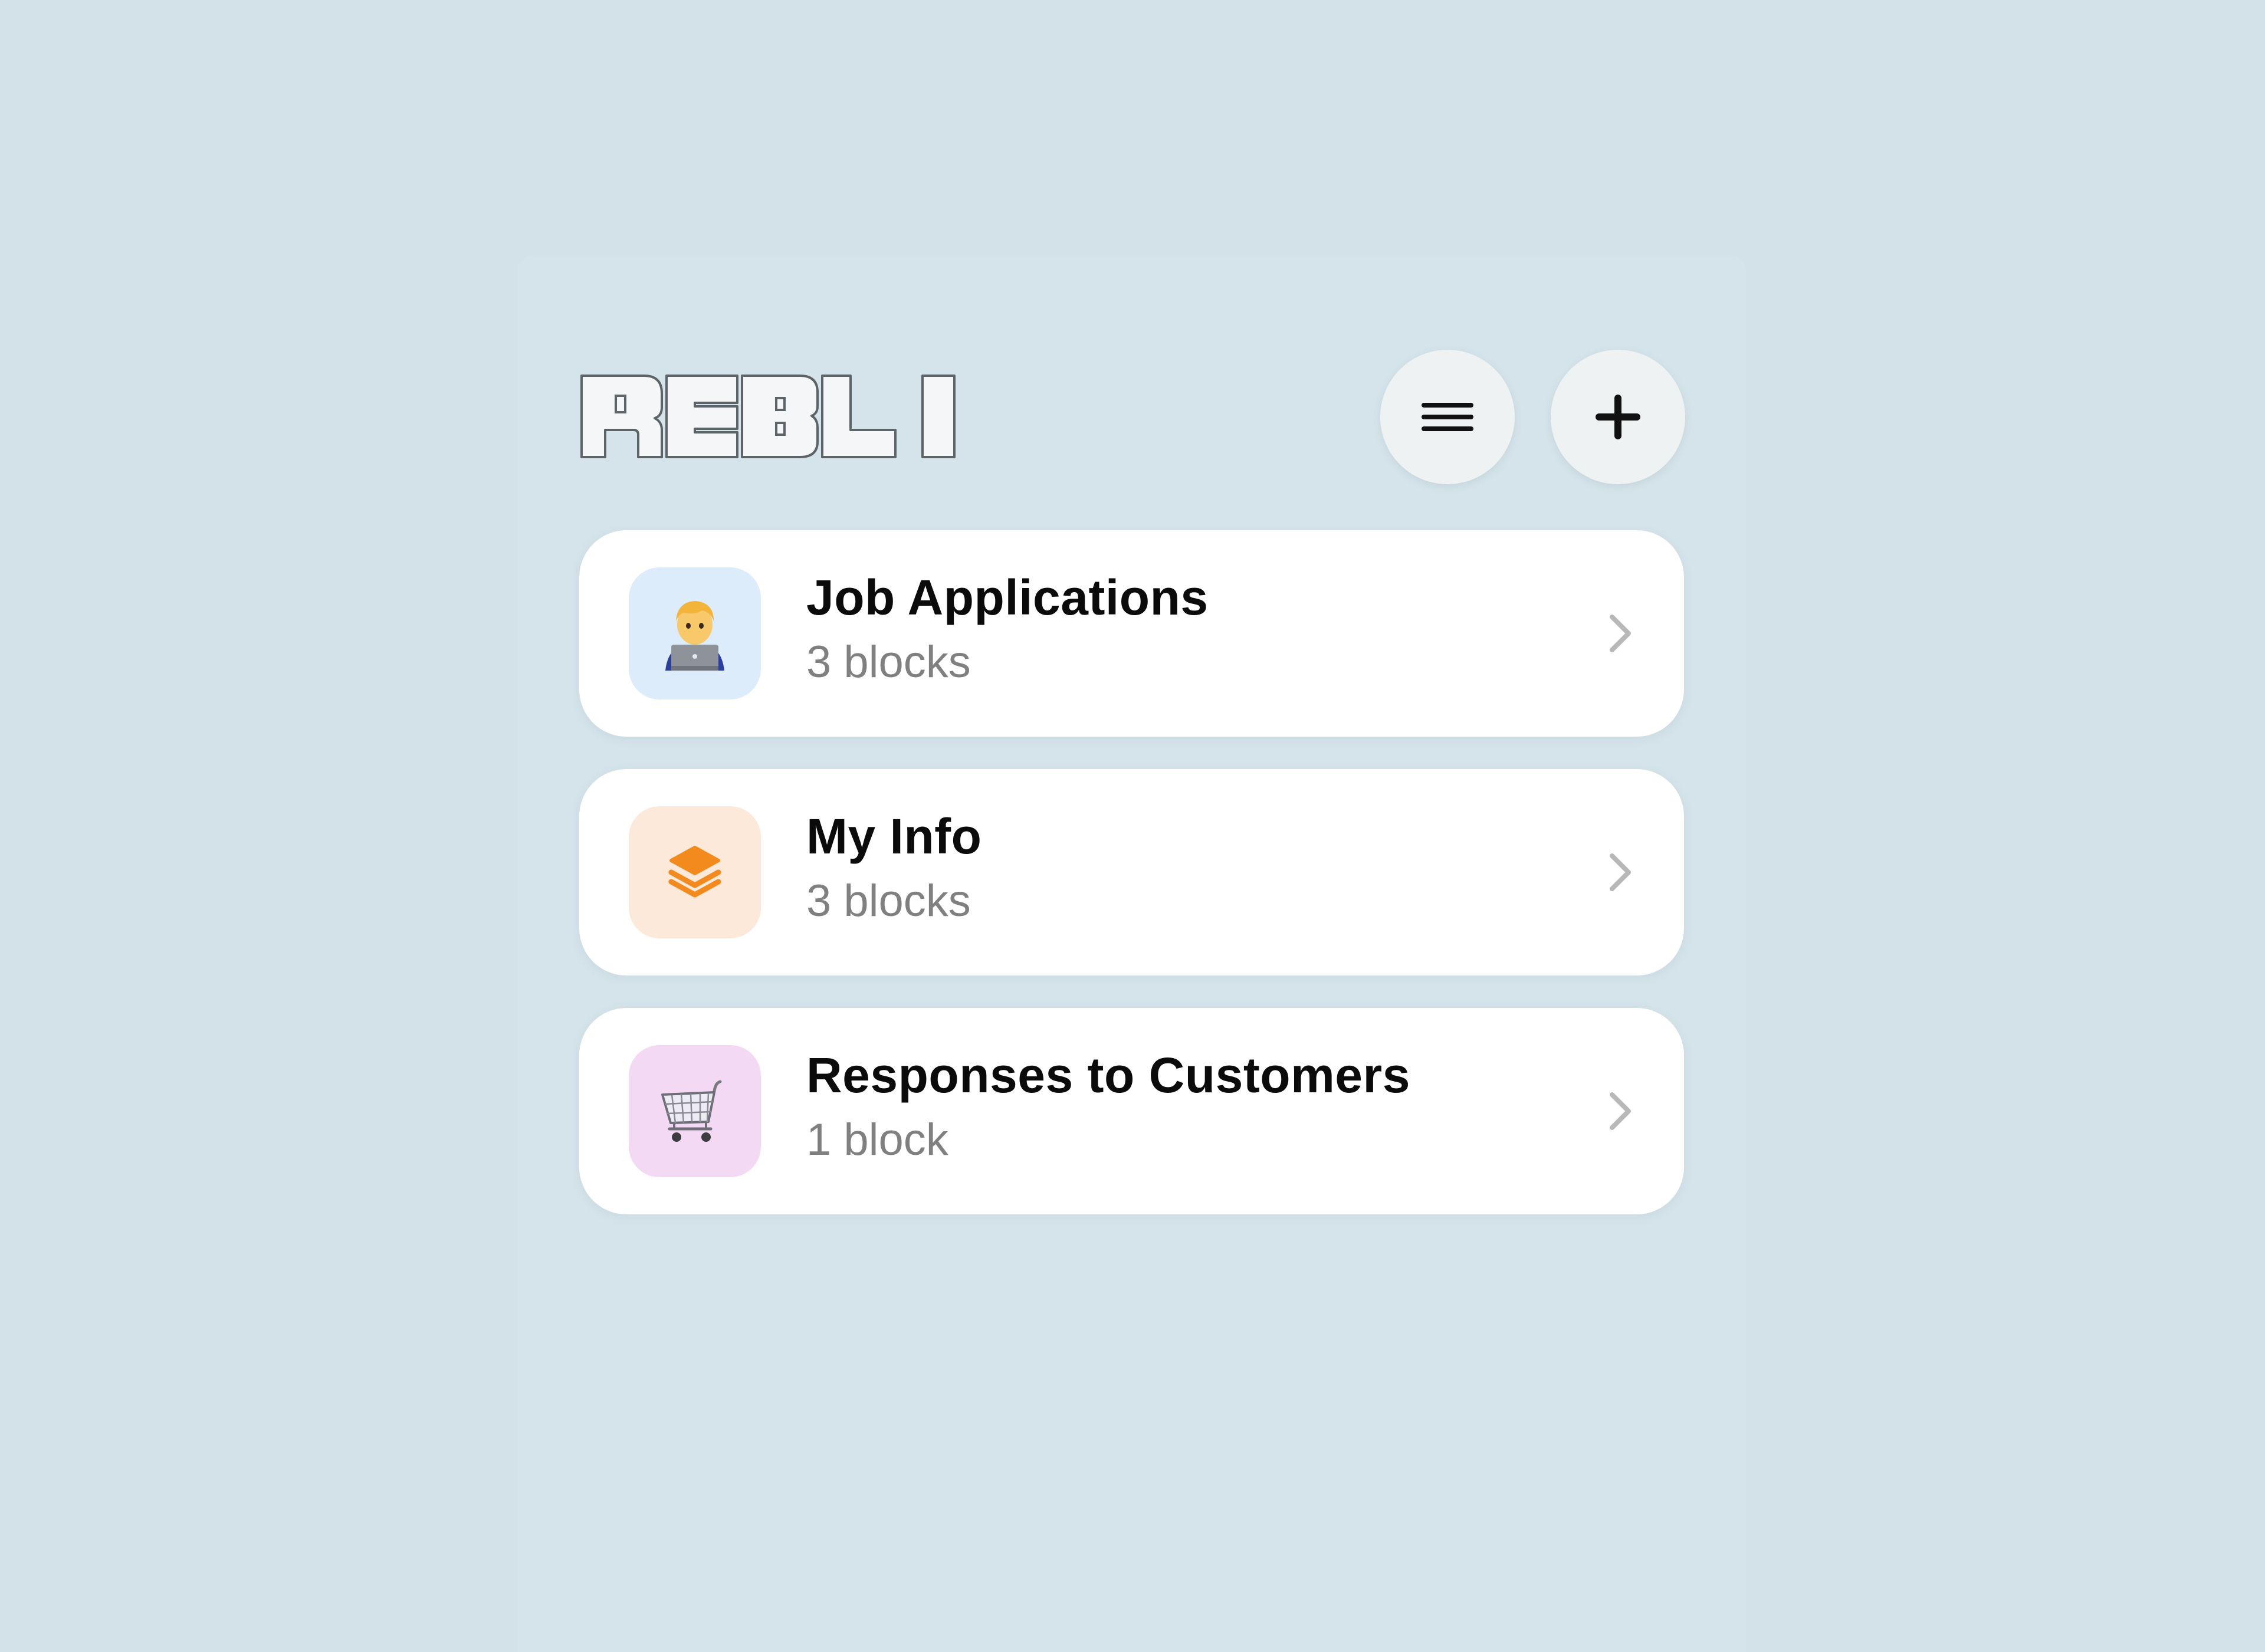 The height and width of the screenshot is (1652, 2265). What do you see at coordinates (1132, 417) in the screenshot?
I see `header-bar` at bounding box center [1132, 417].